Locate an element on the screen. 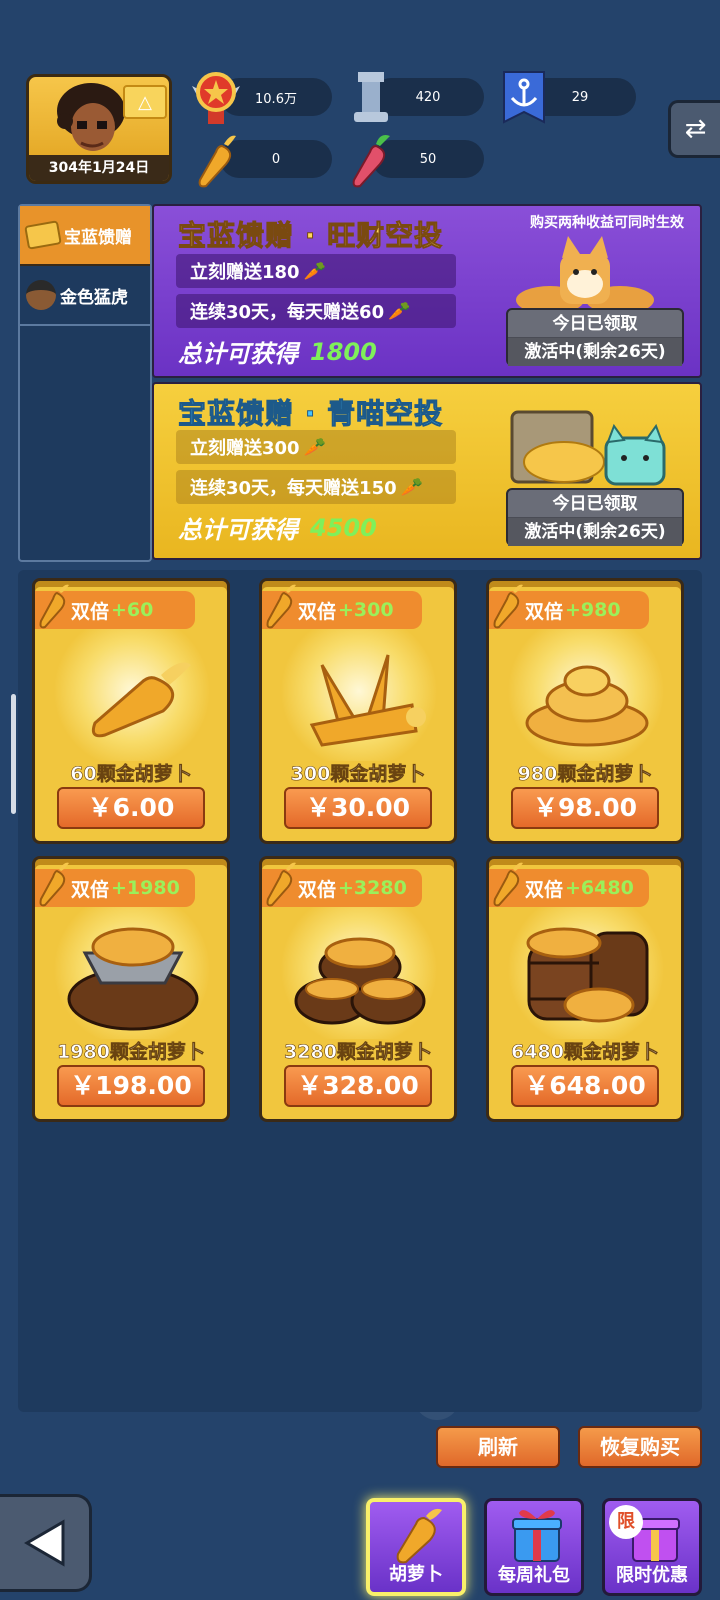 The image size is (720, 1600). tab-weekly-gift: 每周礼包 is located at coordinates (534, 1547).